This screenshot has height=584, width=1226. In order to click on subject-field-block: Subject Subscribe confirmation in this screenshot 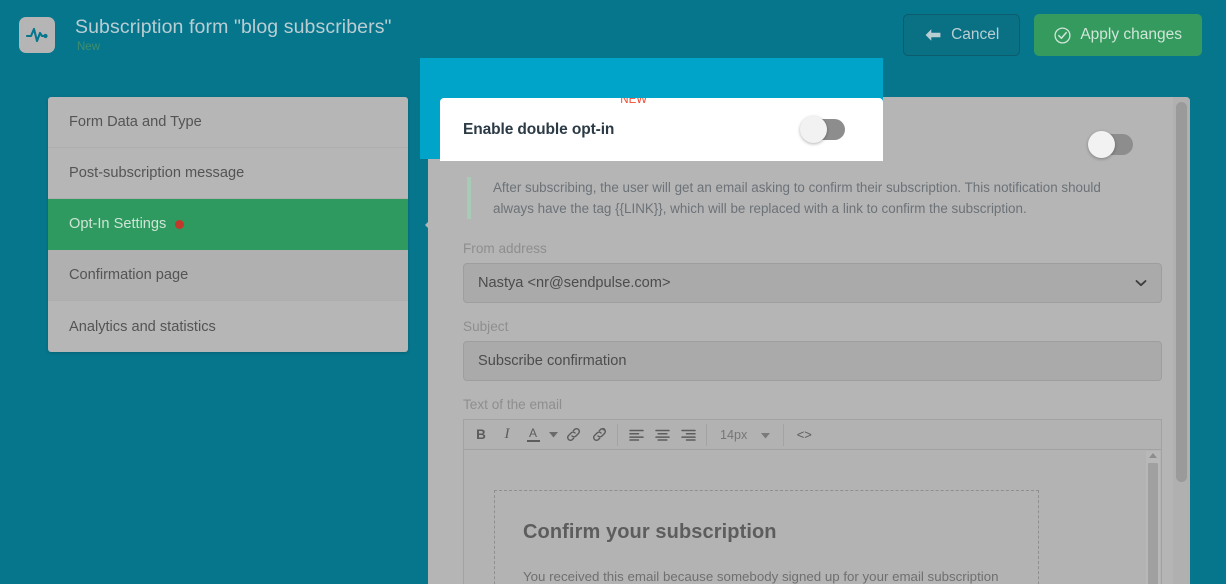, I will do `click(812, 350)`.